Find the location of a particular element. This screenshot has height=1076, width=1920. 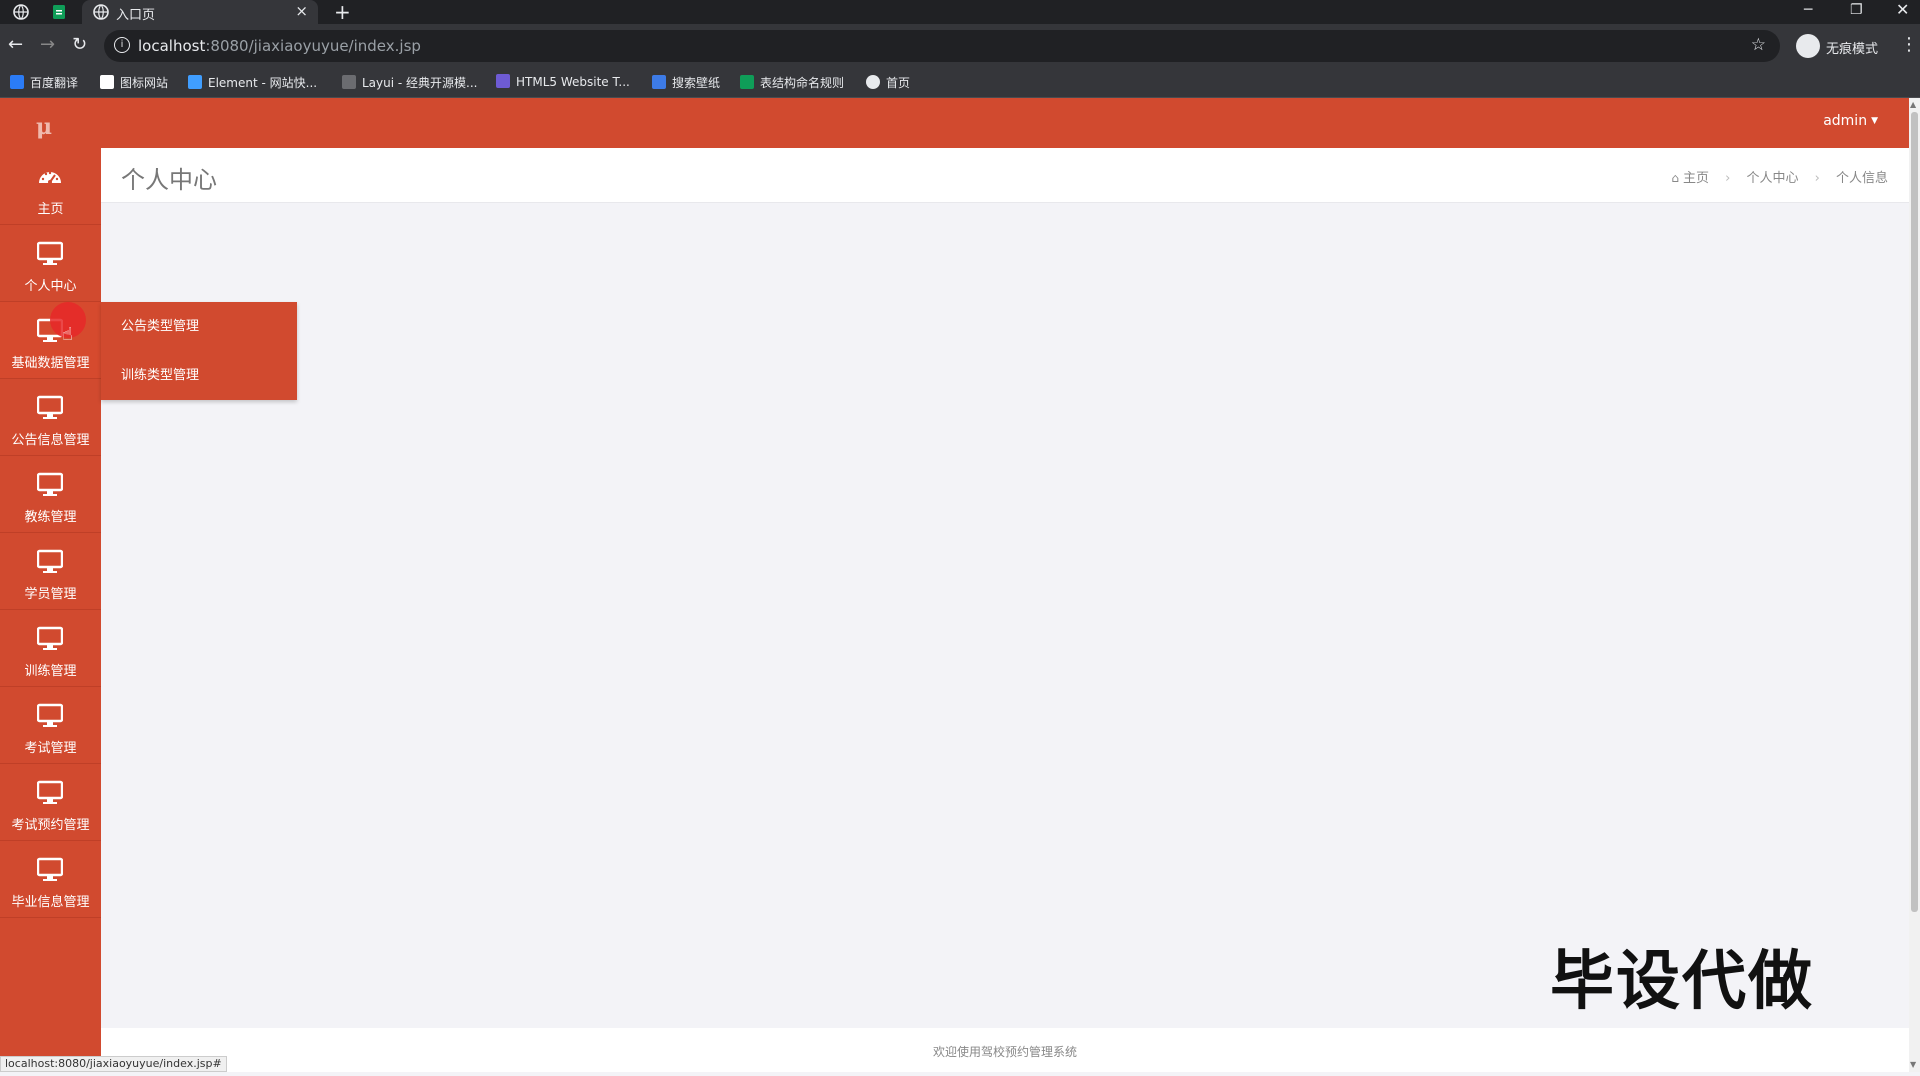

restore-icon: ❐ is located at coordinates (1856, 10).